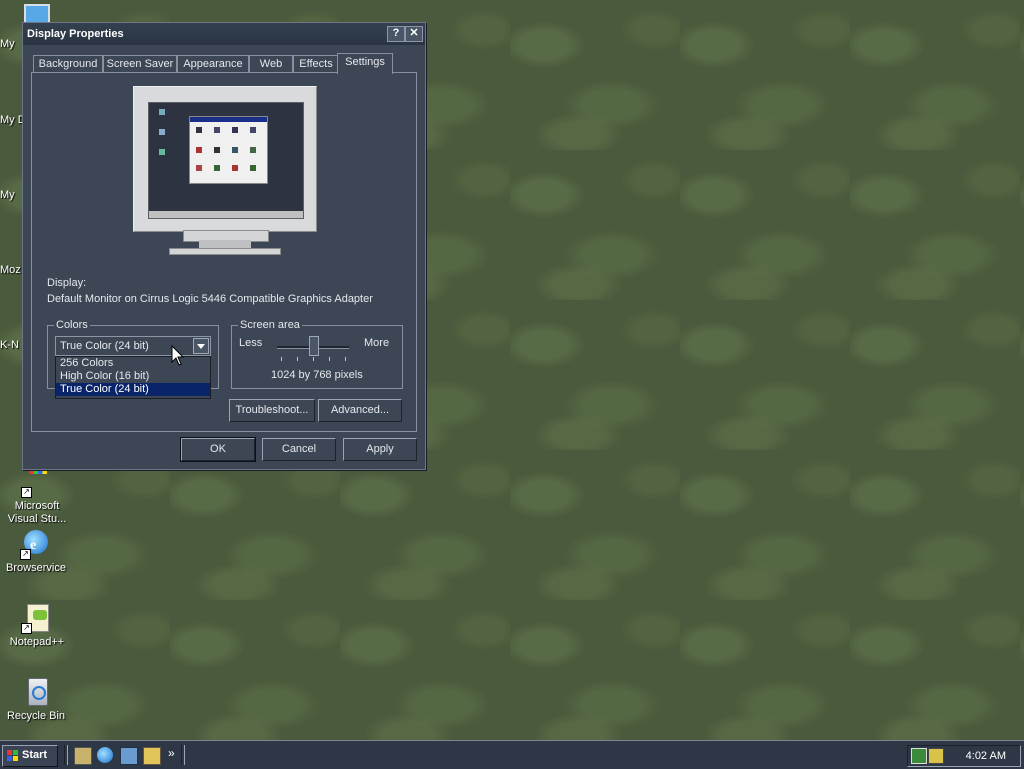 The height and width of the screenshot is (769, 1024). What do you see at coordinates (270, 325) in the screenshot?
I see `screen-area-legend: Screen area` at bounding box center [270, 325].